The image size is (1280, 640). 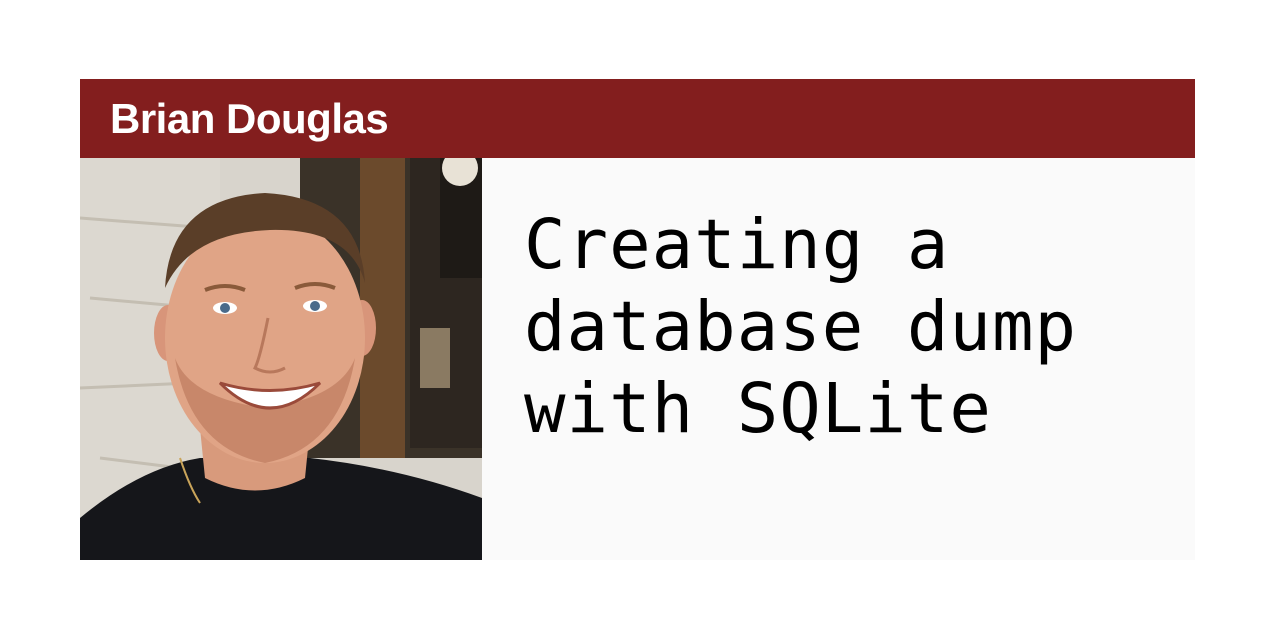 What do you see at coordinates (801, 327) in the screenshot?
I see `post-title-line: database dump` at bounding box center [801, 327].